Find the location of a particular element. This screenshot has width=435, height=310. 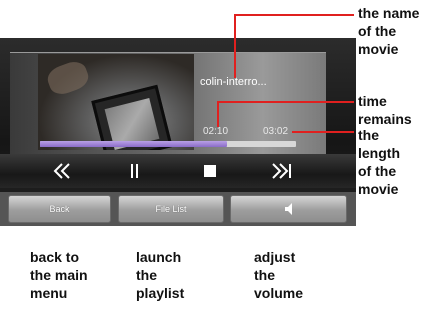

thumbnail-hand is located at coordinates (68, 78).